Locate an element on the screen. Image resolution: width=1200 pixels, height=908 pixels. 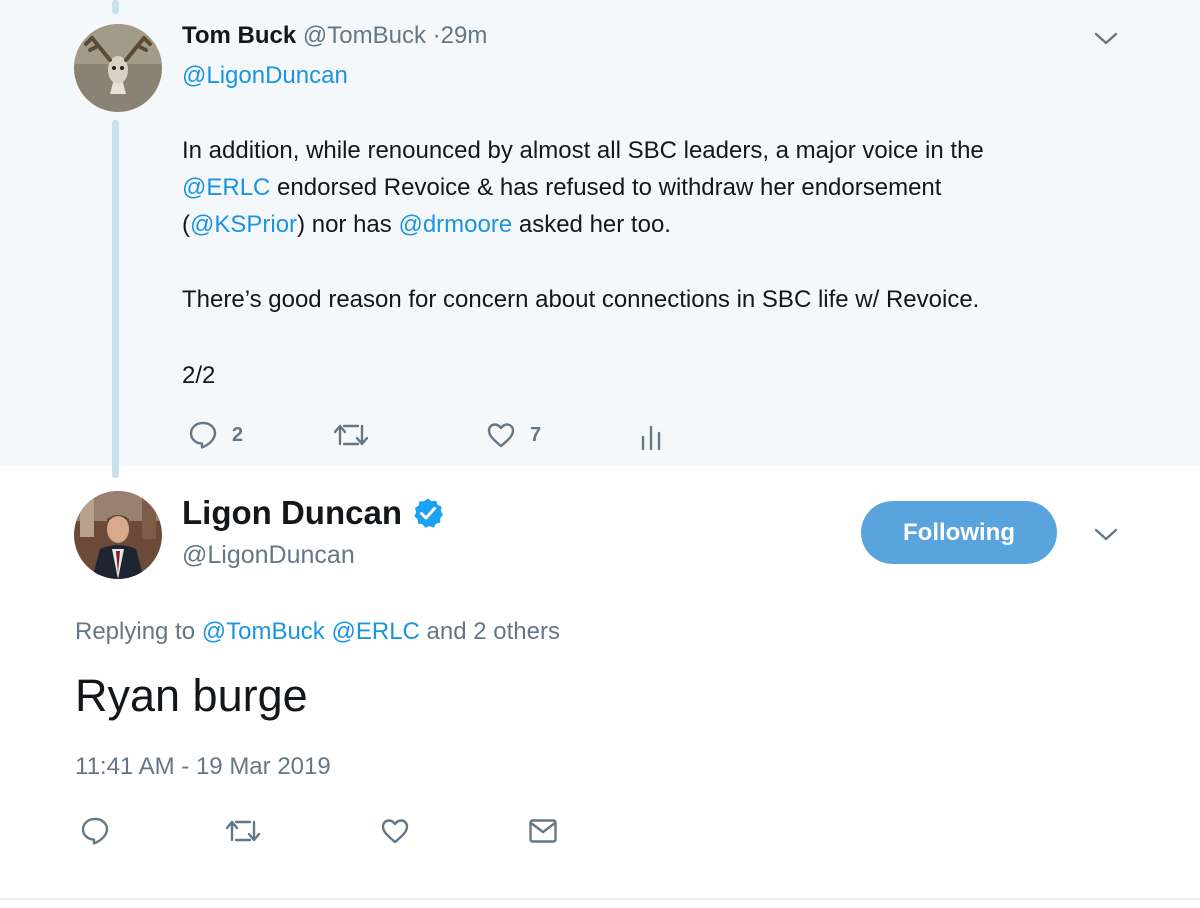
following-button: Following is located at coordinates (959, 532).